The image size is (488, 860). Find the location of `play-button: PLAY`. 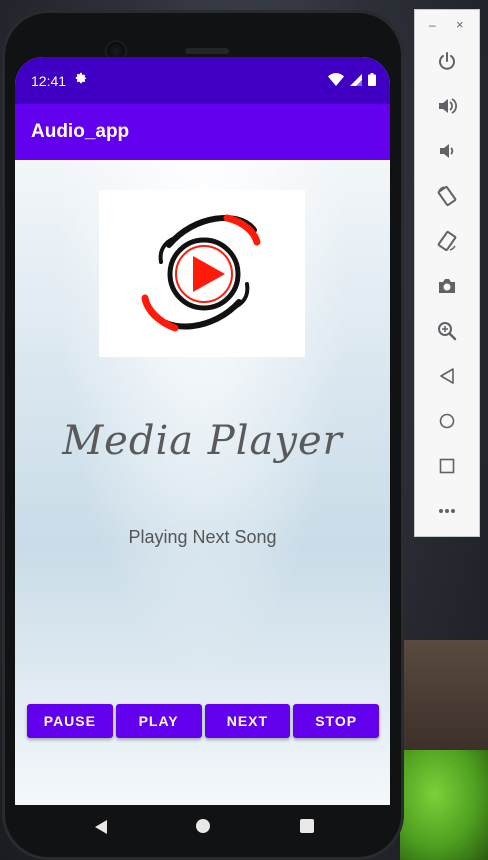

play-button: PLAY is located at coordinates (158, 721).